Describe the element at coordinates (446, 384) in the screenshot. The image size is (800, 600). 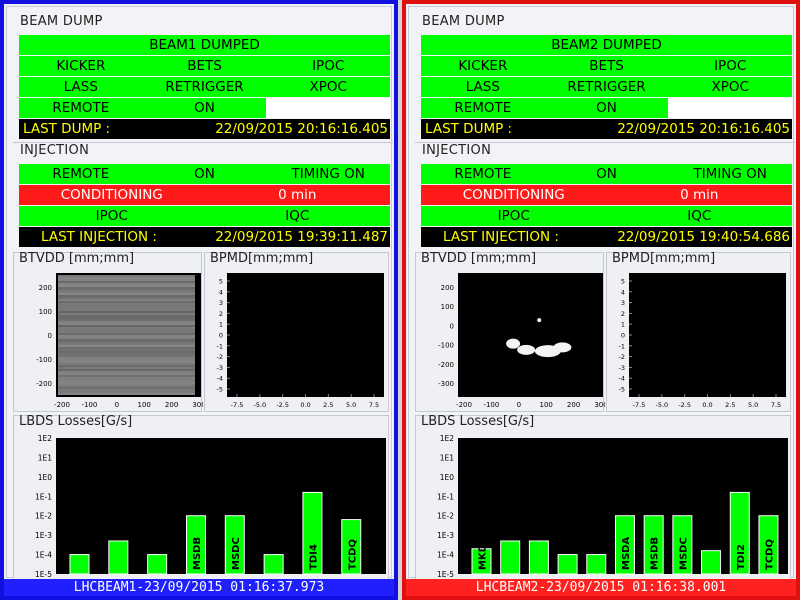
I see `btvdd-ytick: -300` at that location.